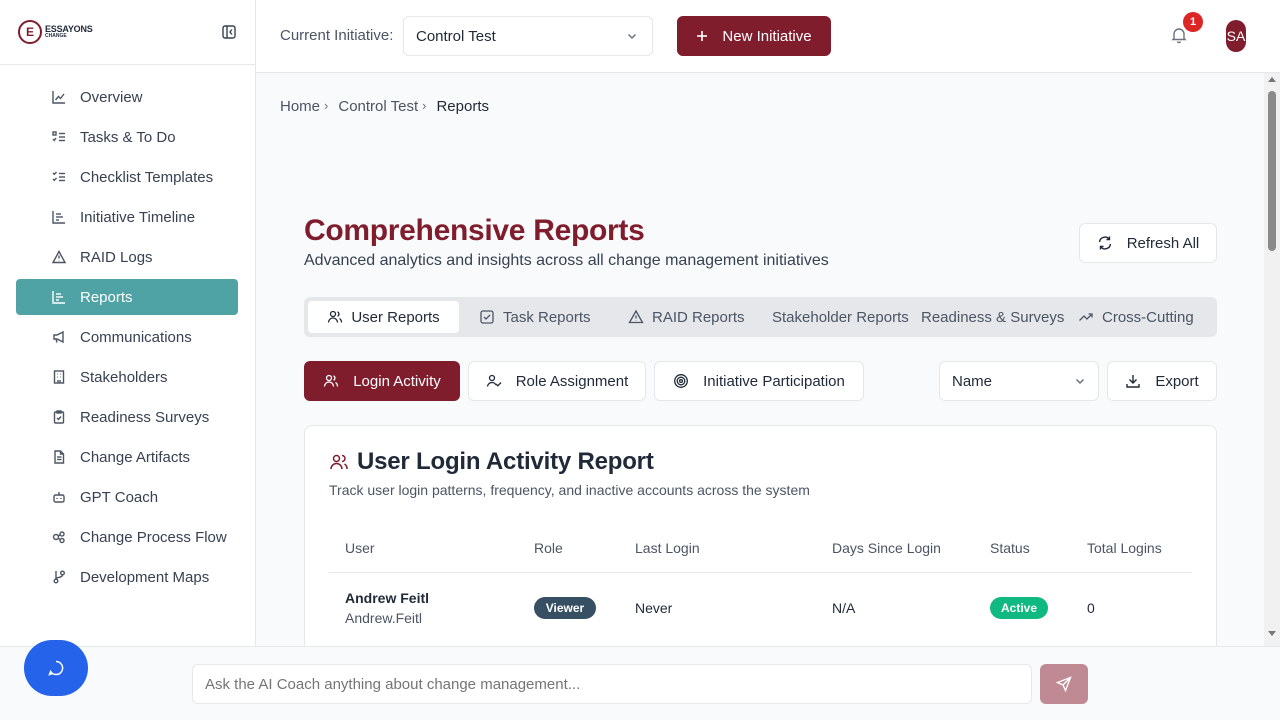  I want to click on bar-chart-icon, so click(59, 297).